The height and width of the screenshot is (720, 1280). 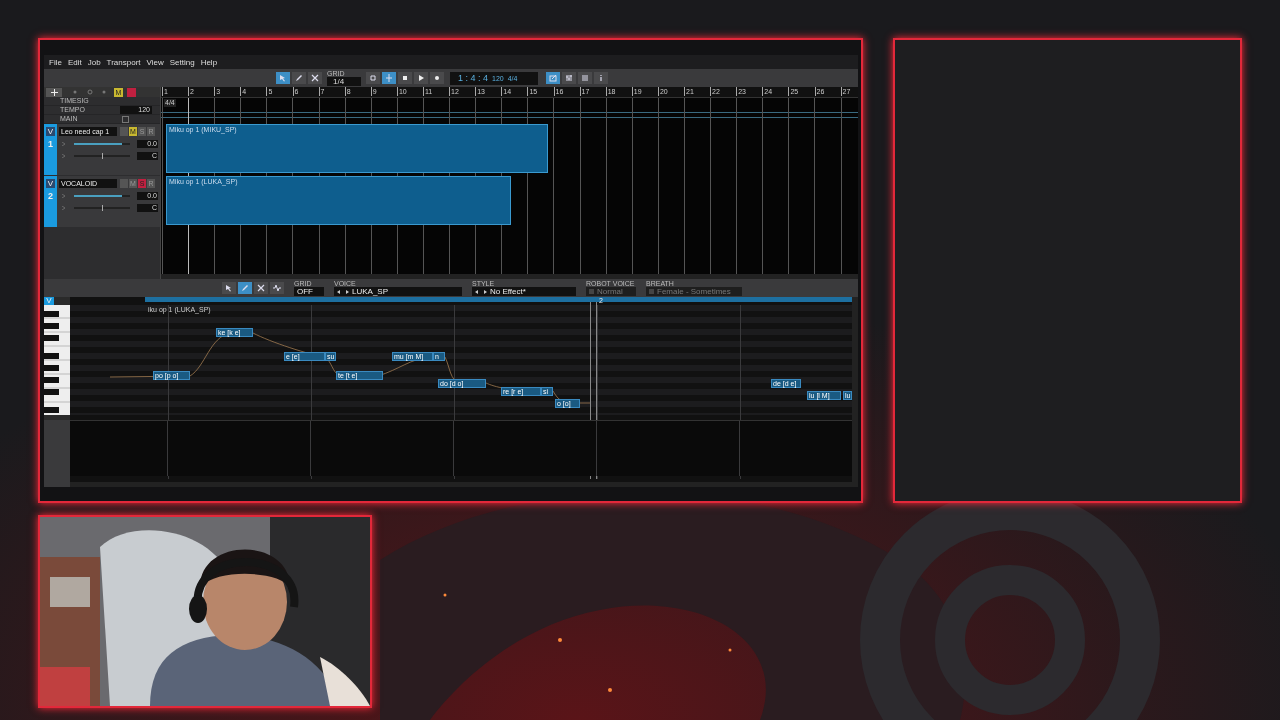 I want to click on menu-item: Setting, so click(x=182, y=62).